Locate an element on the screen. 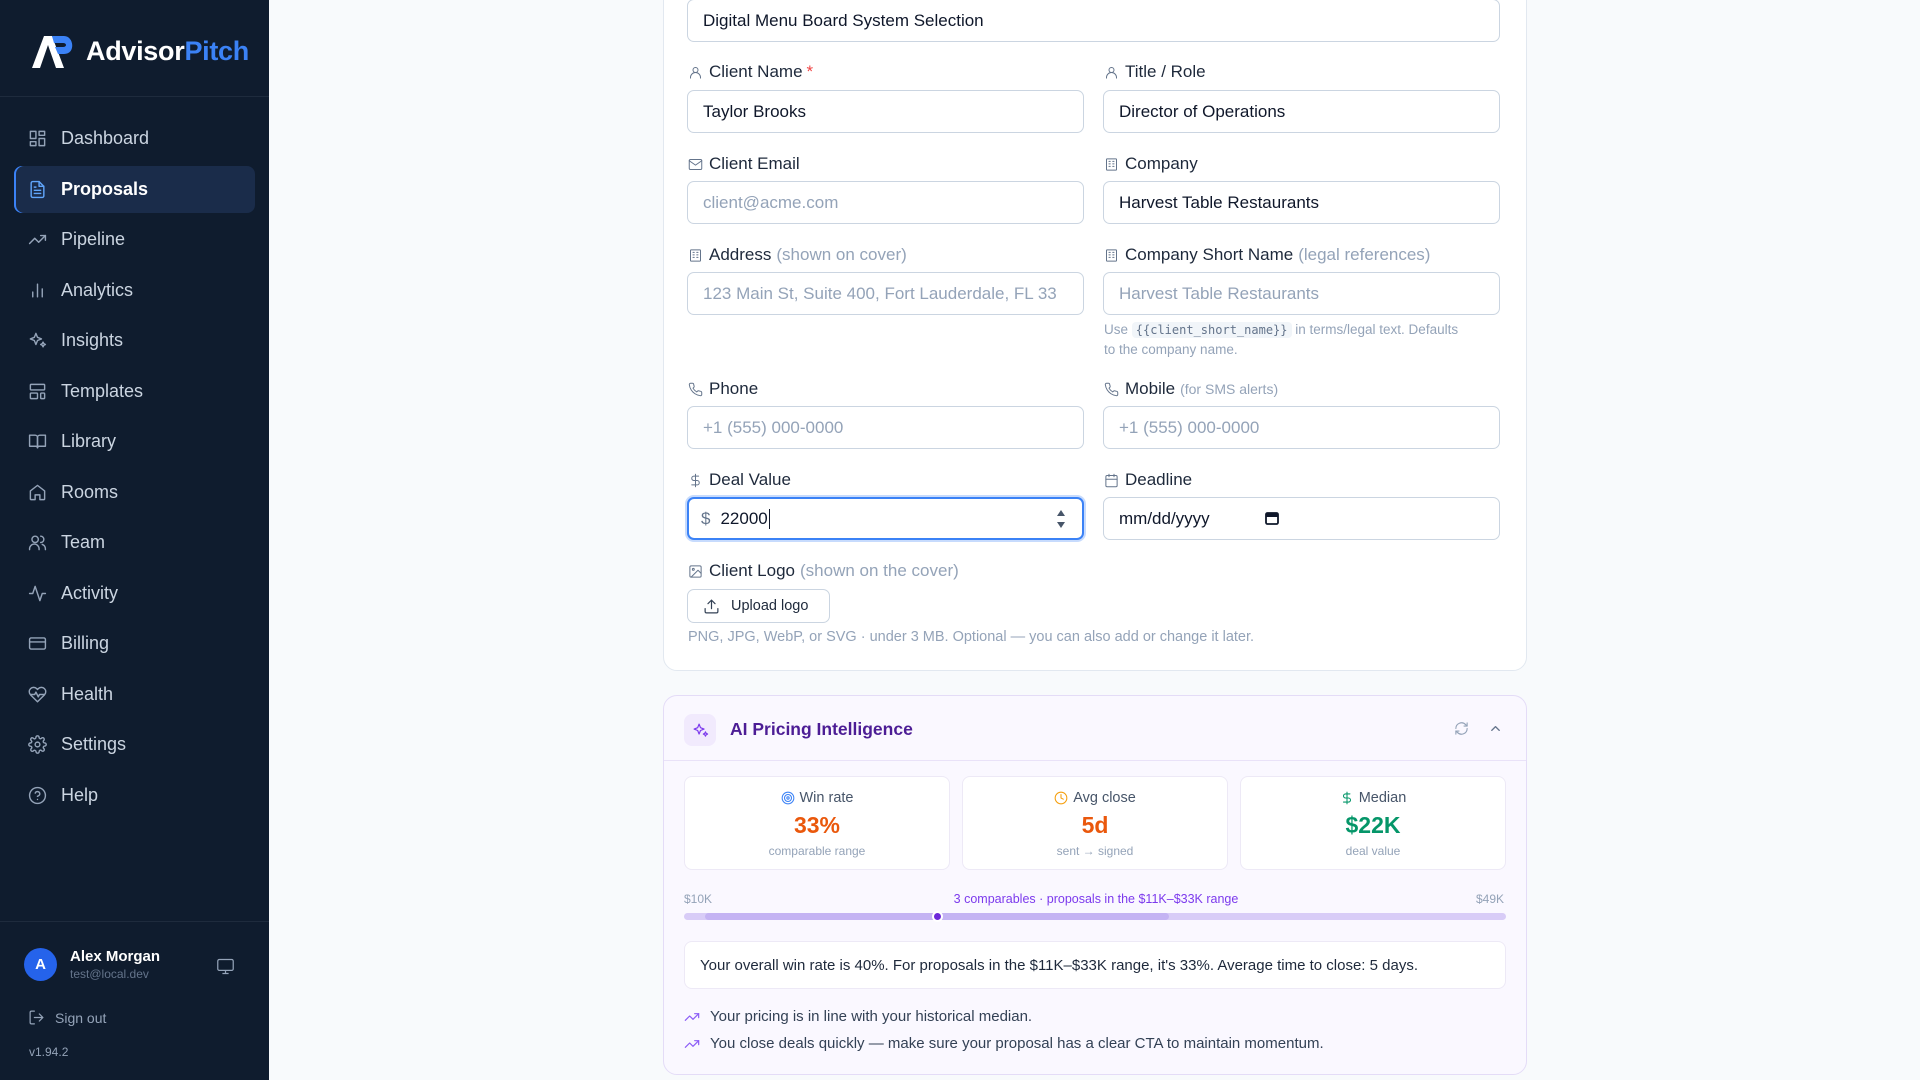  advisorpitch-logo-icon is located at coordinates (52, 52).